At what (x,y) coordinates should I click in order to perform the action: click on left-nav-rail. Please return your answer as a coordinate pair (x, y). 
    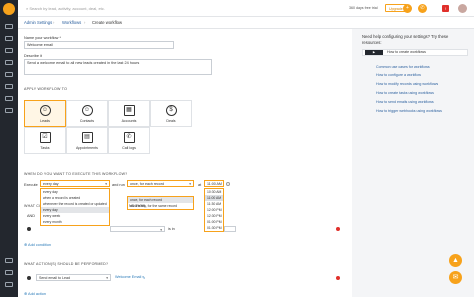
    Looking at the image, I should click on (9, 148).